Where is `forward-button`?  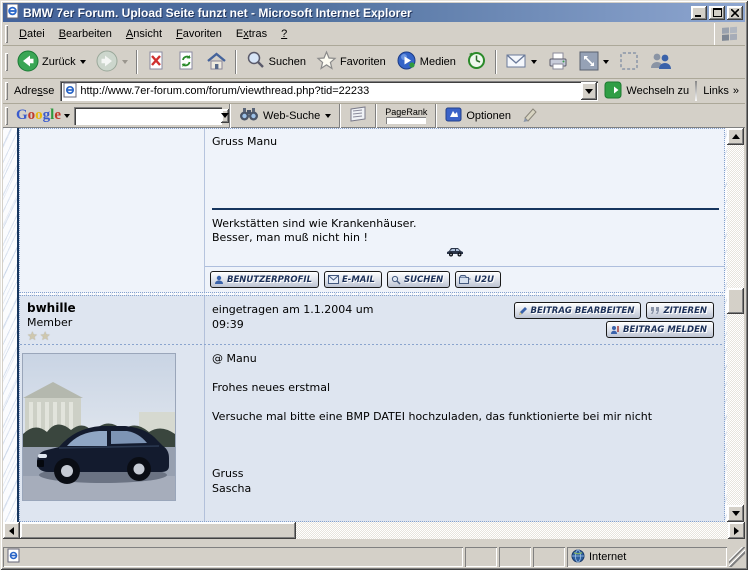 forward-button is located at coordinates (112, 62).